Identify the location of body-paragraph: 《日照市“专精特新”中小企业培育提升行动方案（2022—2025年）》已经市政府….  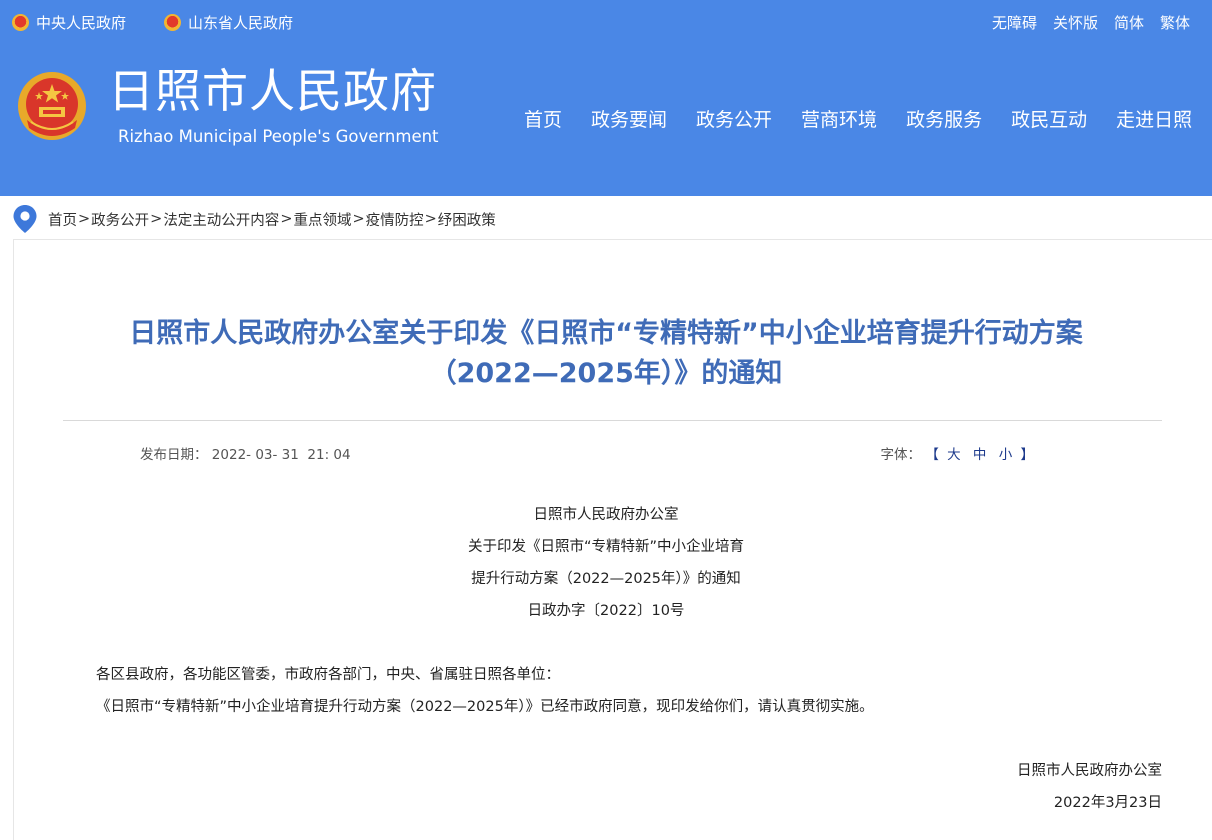
(485, 707).